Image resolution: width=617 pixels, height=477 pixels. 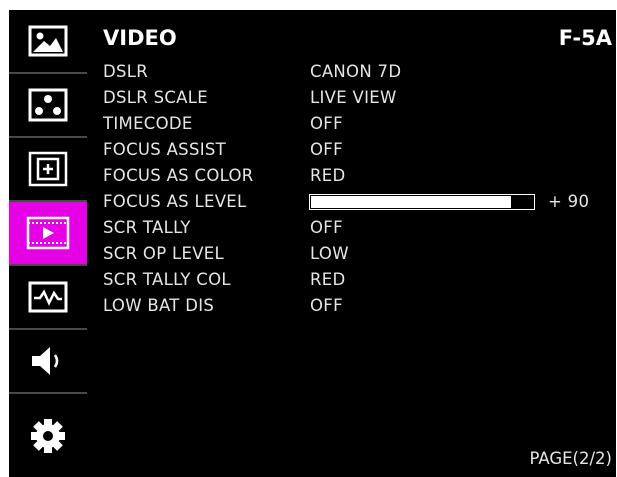 What do you see at coordinates (585, 38) in the screenshot?
I see `model-name: F-5A` at bounding box center [585, 38].